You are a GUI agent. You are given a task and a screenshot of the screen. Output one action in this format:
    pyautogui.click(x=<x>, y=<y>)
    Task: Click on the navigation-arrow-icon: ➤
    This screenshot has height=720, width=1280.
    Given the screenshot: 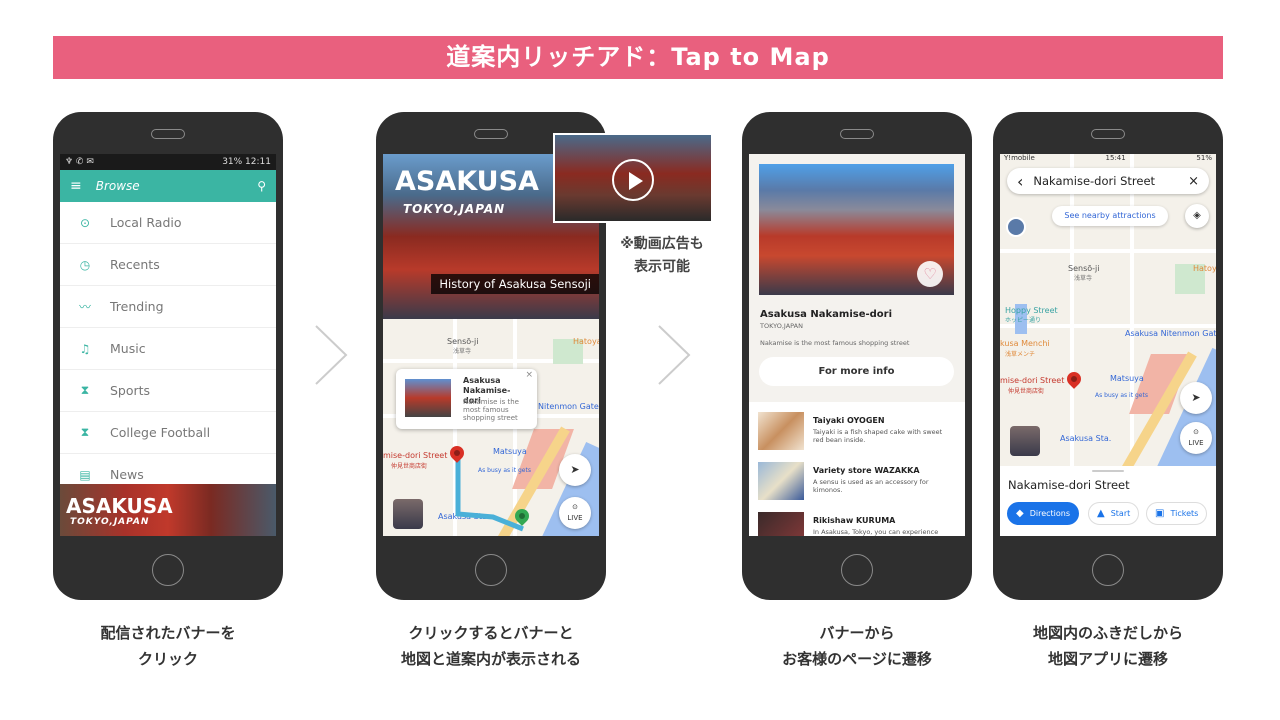 What is the action you would take?
    pyautogui.click(x=575, y=469)
    